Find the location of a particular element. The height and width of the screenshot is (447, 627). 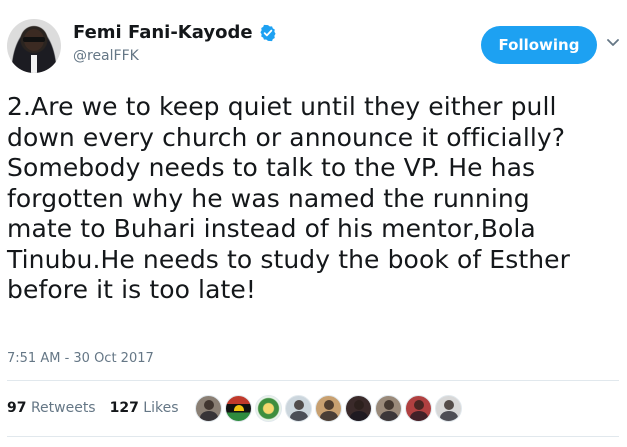

badge-avatar is located at coordinates (268, 408).